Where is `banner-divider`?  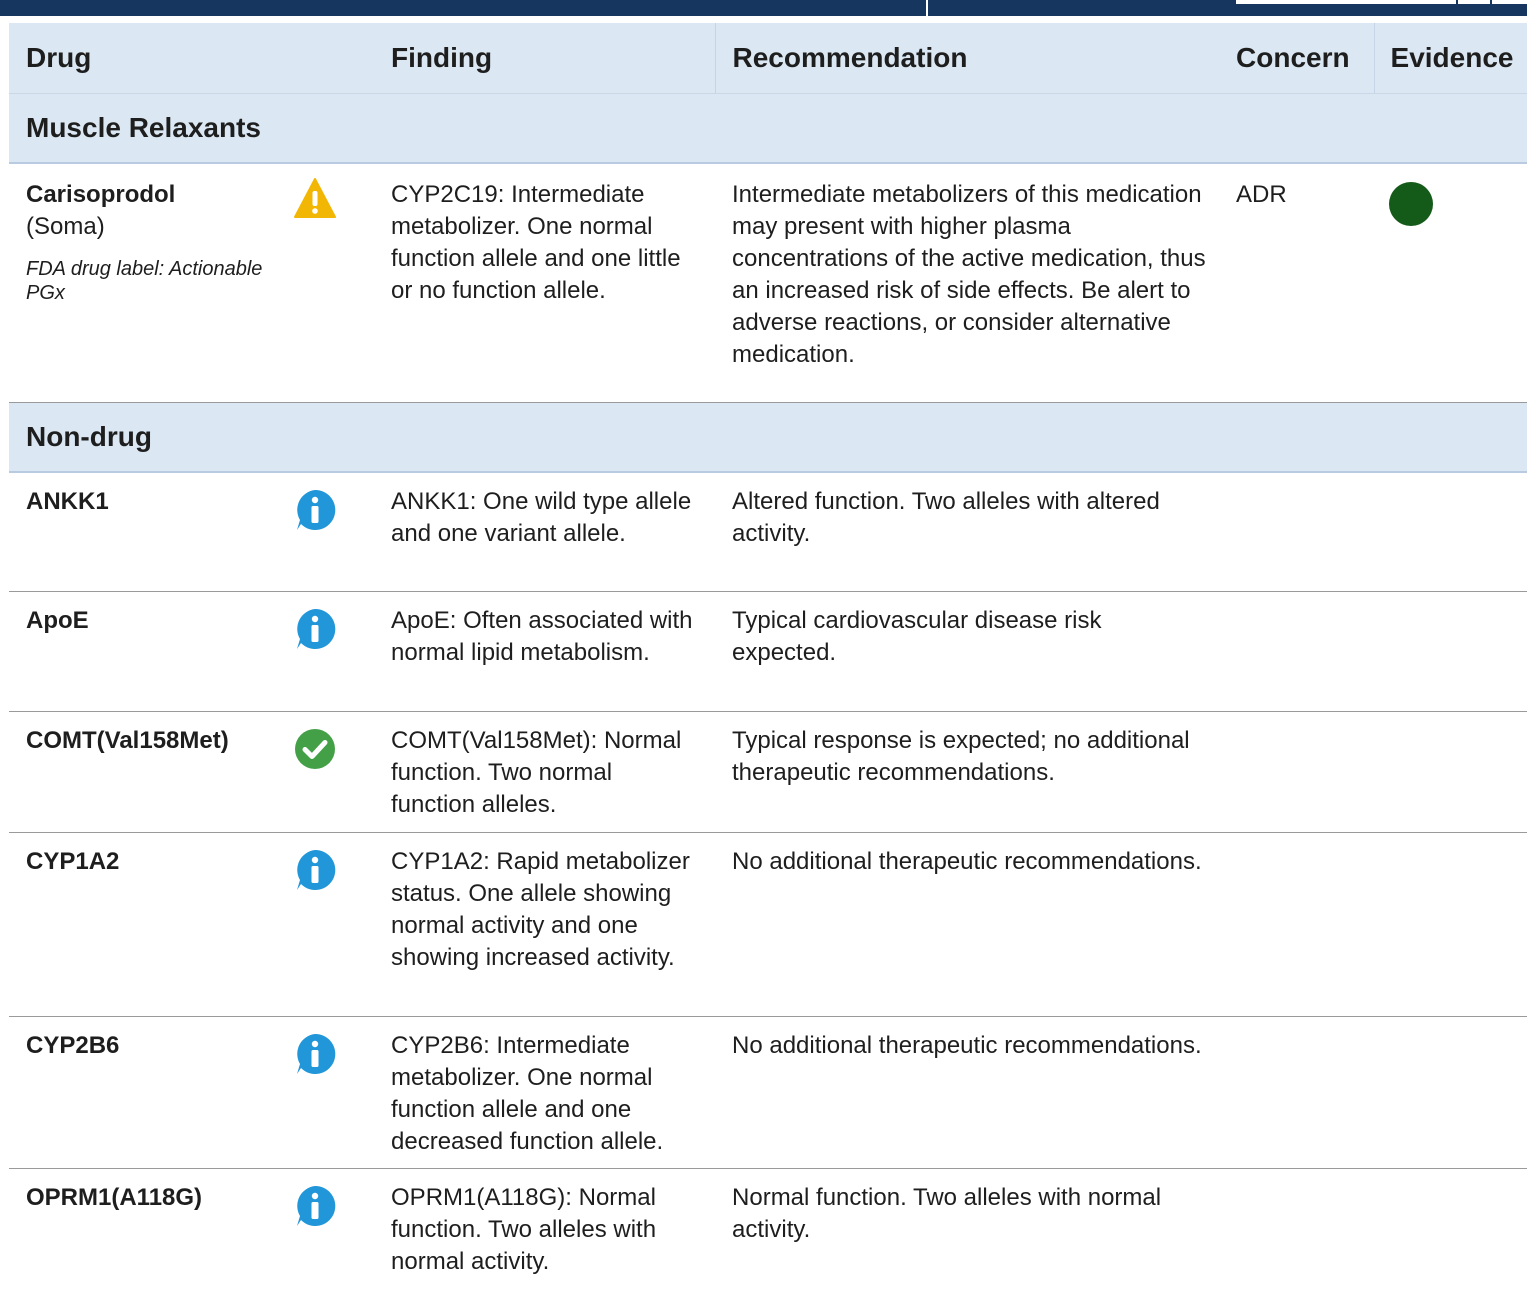
banner-divider is located at coordinates (927, 8).